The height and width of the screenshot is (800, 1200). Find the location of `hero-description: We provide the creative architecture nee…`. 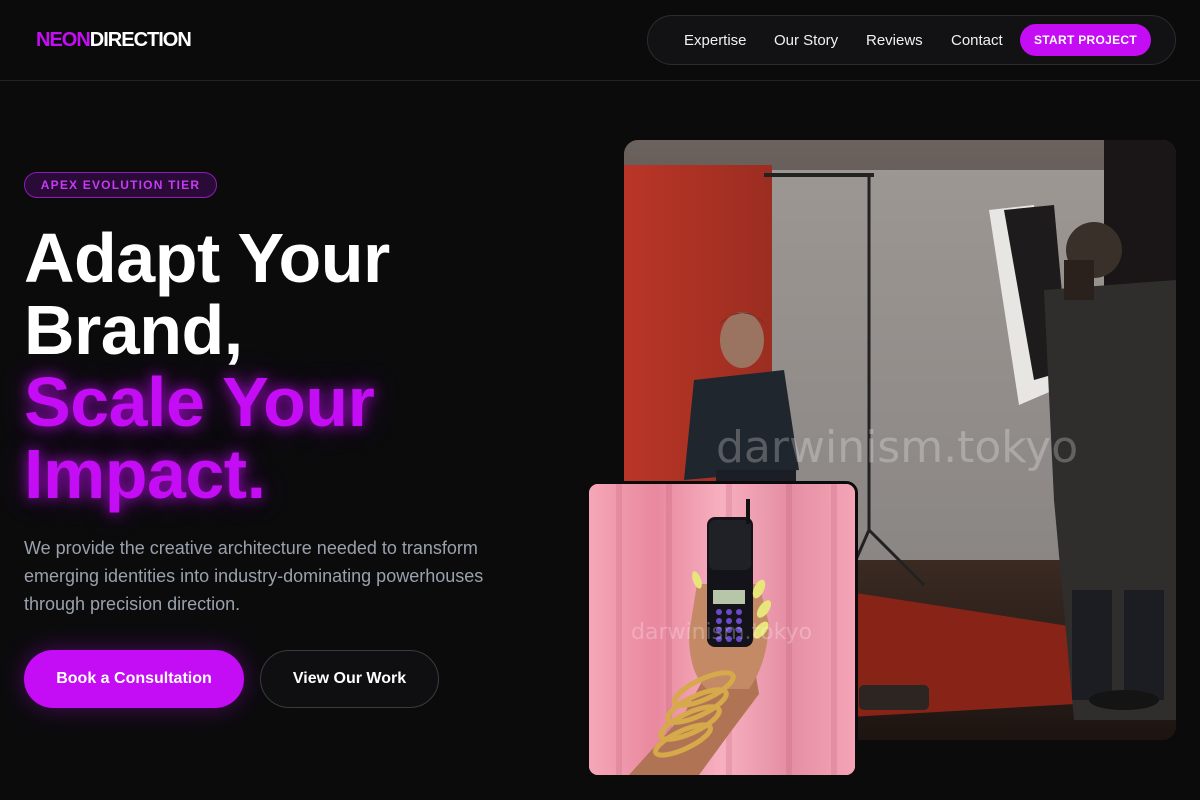

hero-description: We provide the creative architecture nee… is located at coordinates (254, 576).